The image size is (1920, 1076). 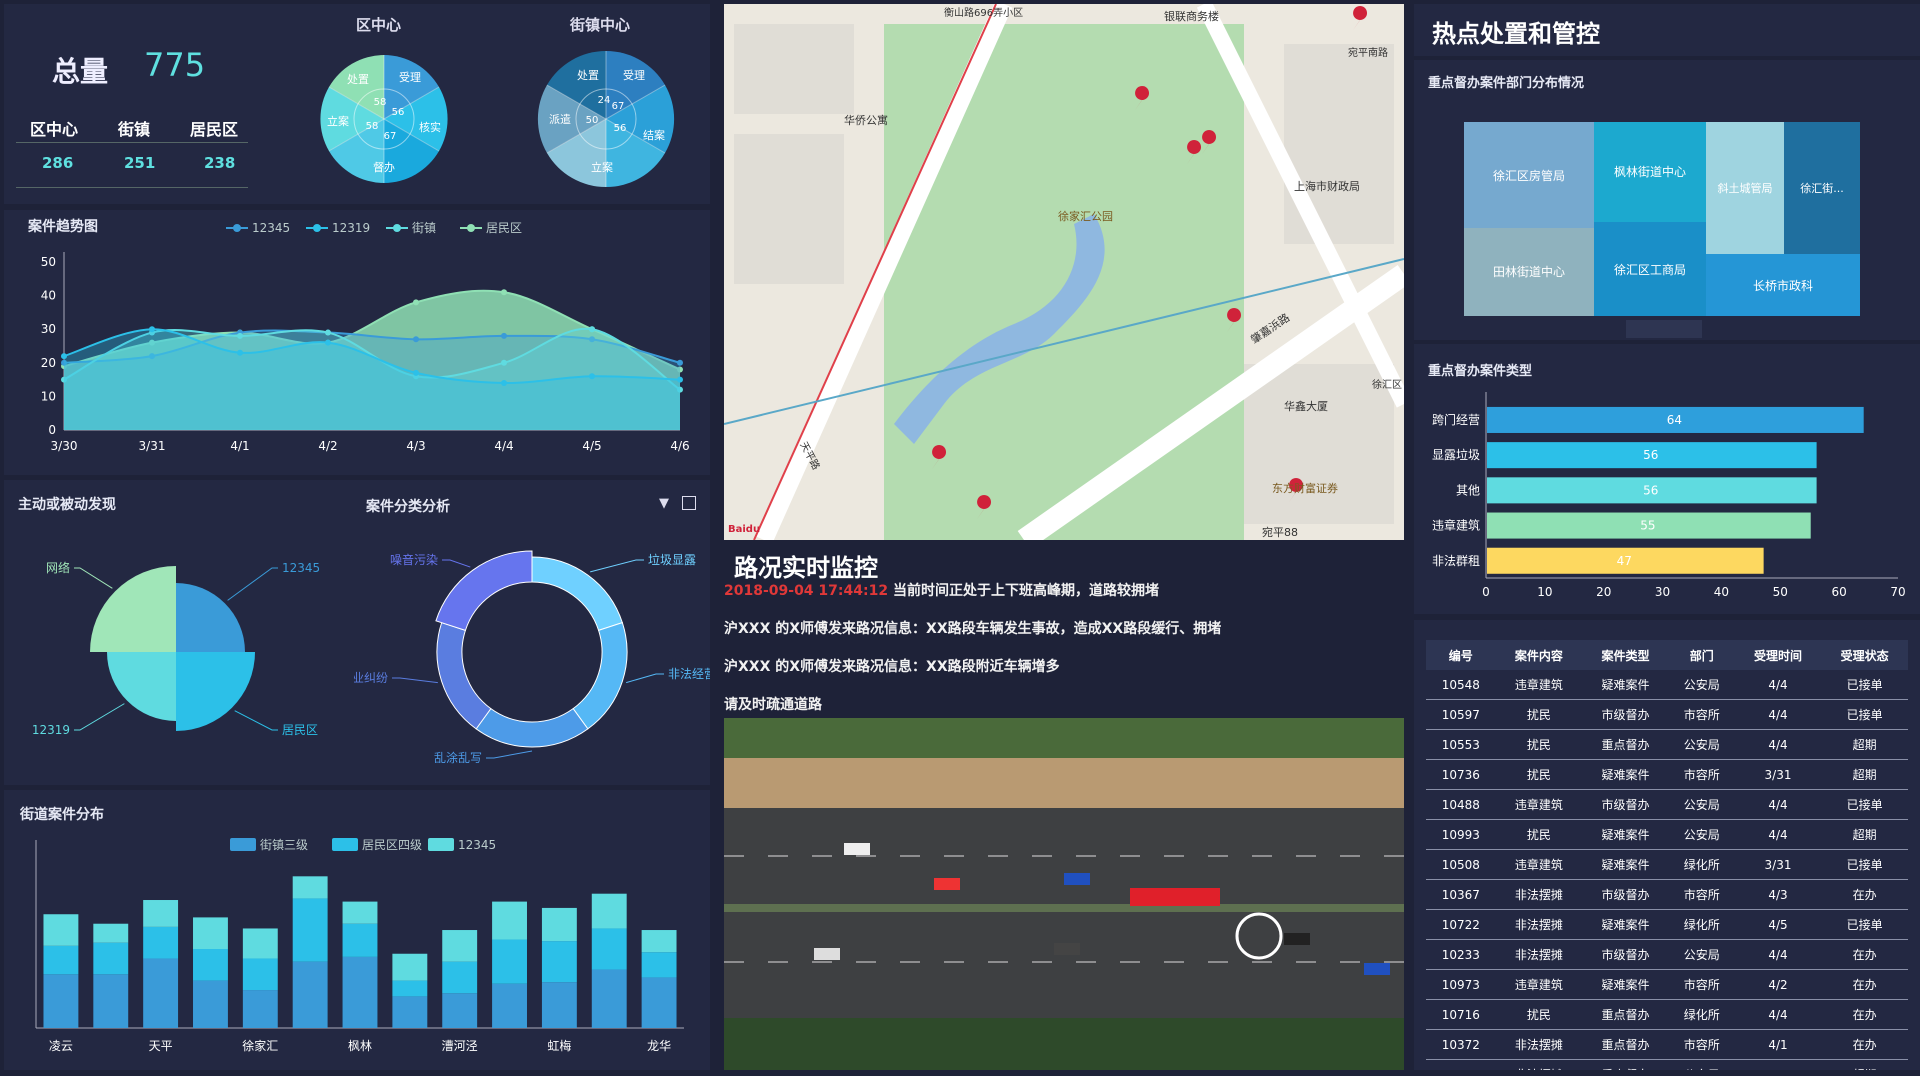 I want to click on map-label: 衡山路696弄小区, so click(x=983, y=12).